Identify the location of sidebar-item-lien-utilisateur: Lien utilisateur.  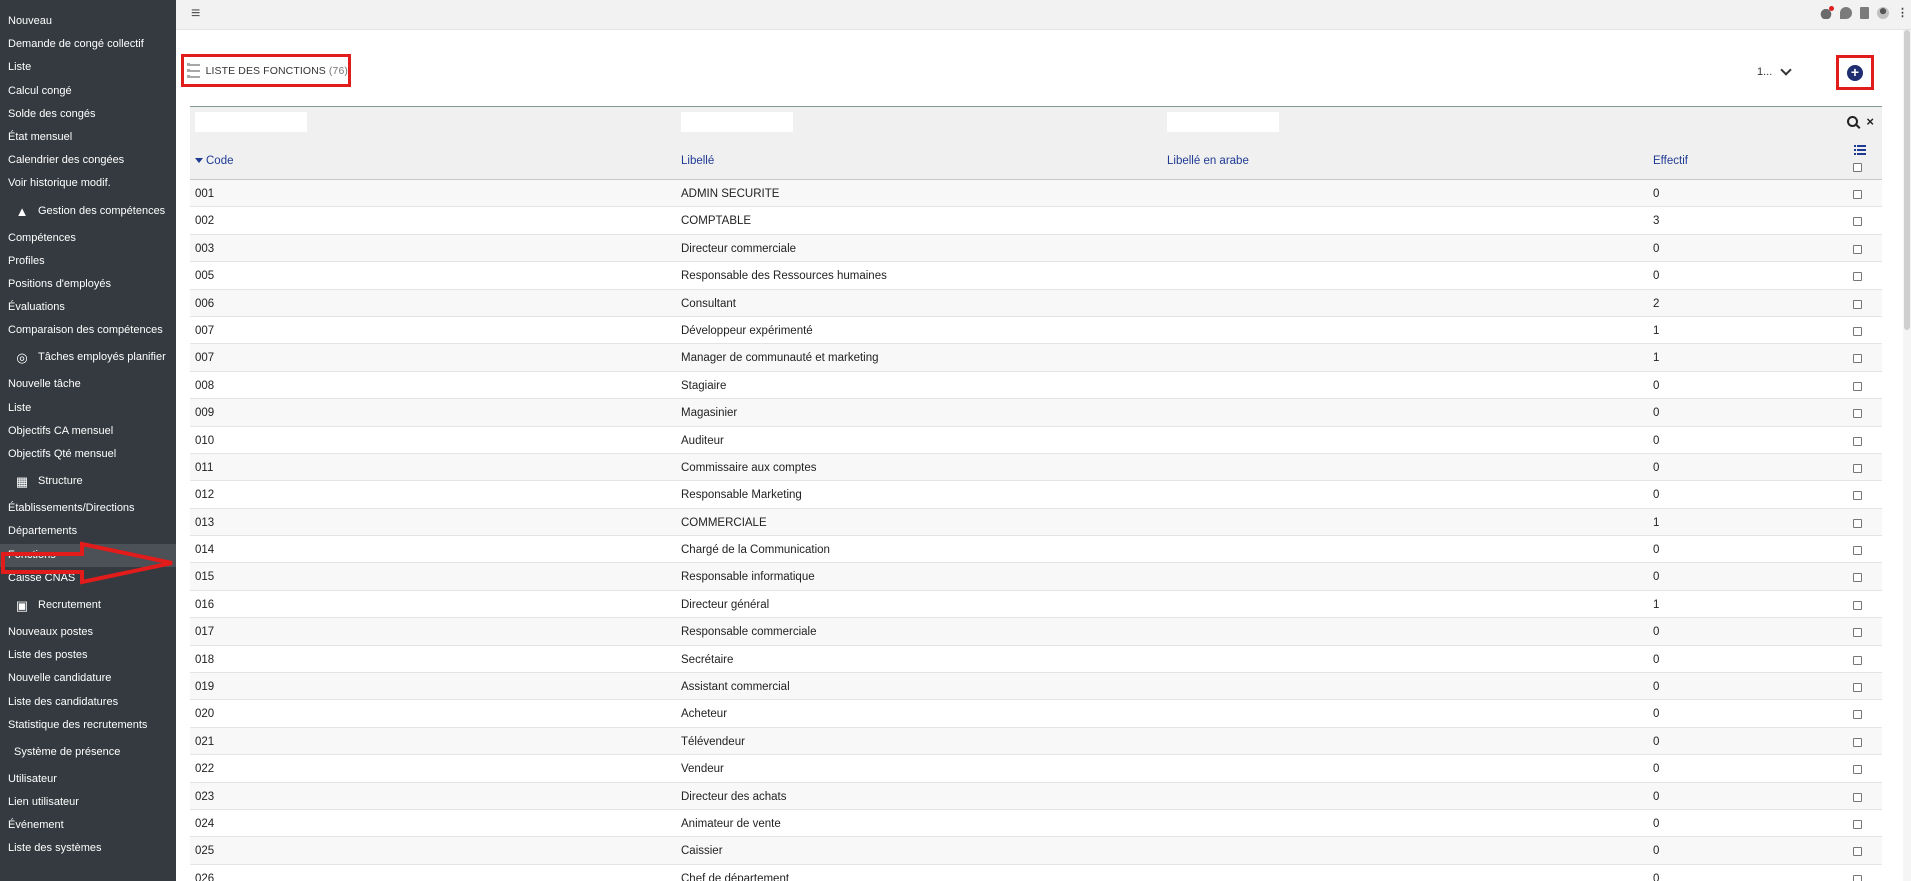
(88, 802).